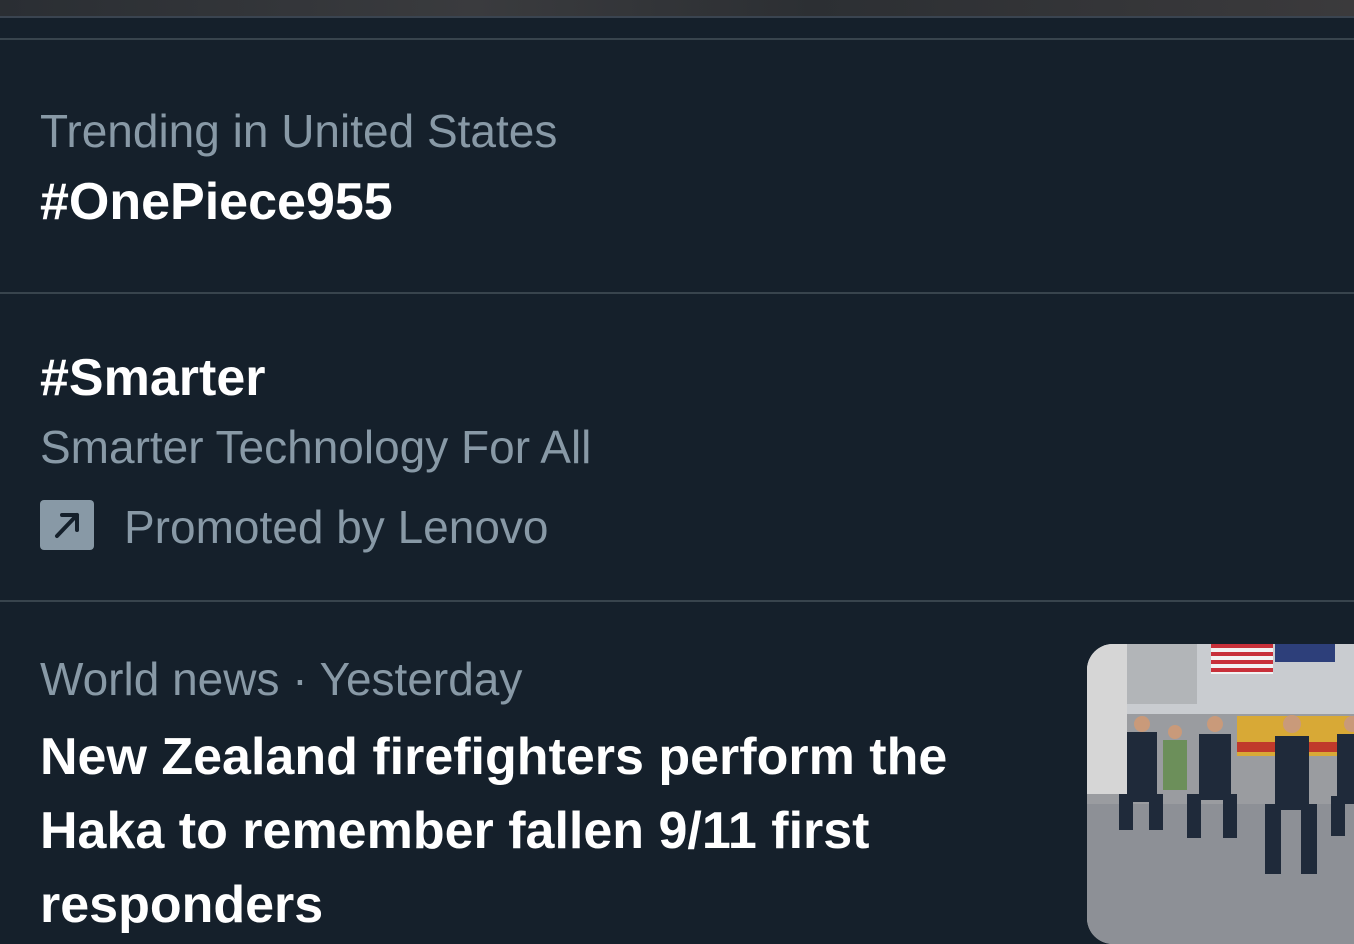 The height and width of the screenshot is (944, 1354). What do you see at coordinates (677, 9) in the screenshot?
I see `previous-item-image-edge` at bounding box center [677, 9].